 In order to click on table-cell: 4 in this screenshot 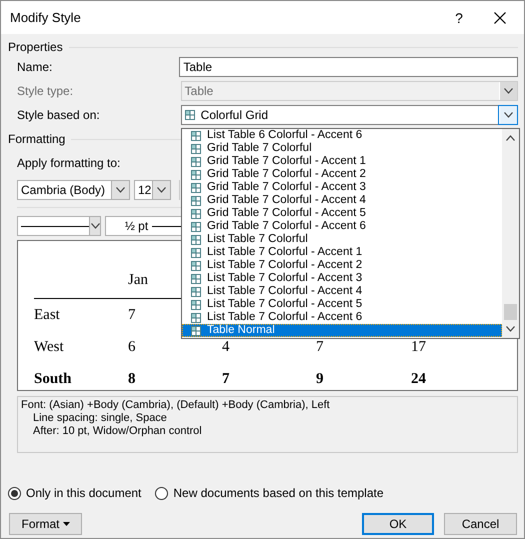, I will do `click(226, 347)`.